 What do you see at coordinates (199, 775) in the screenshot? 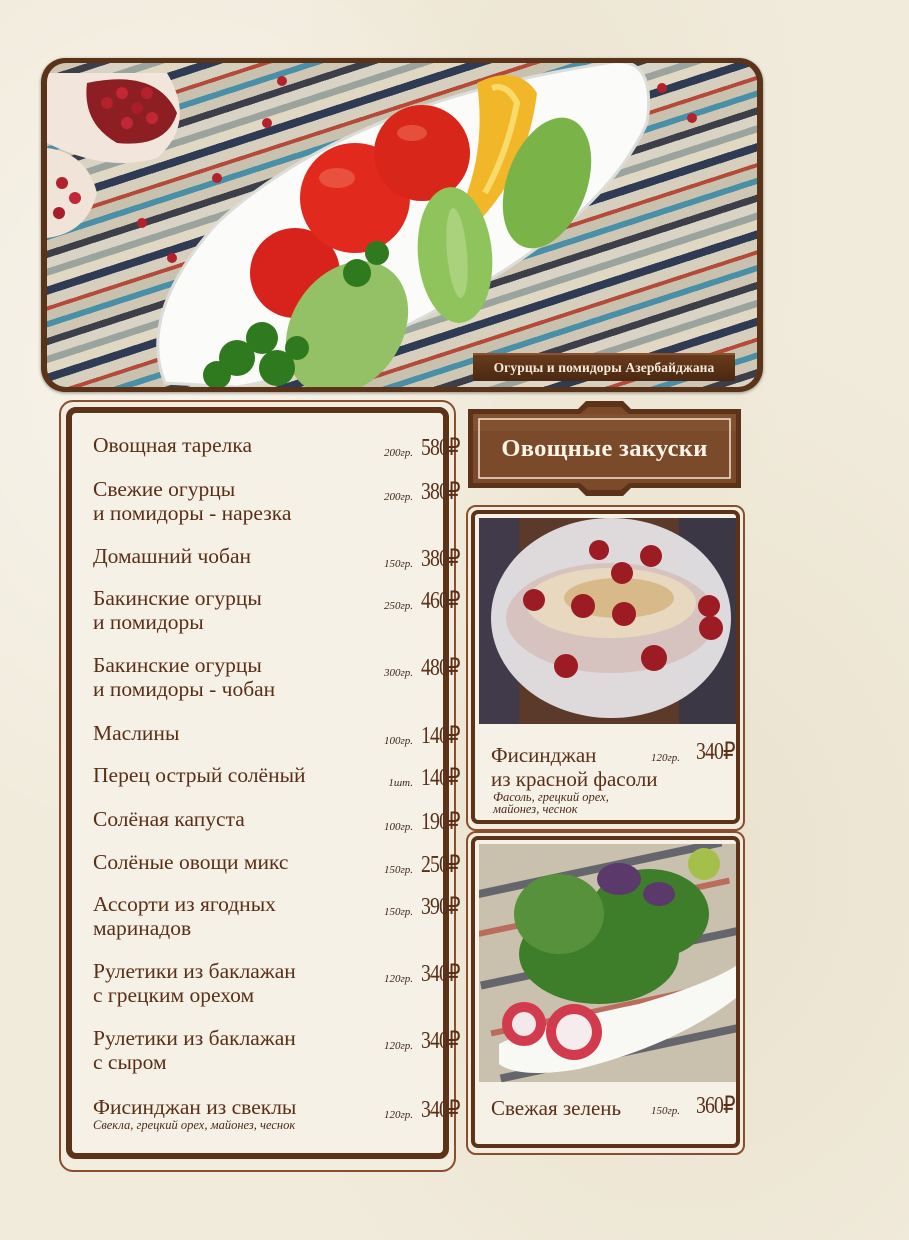
I see `menu-item-name: Перец острый солёный` at bounding box center [199, 775].